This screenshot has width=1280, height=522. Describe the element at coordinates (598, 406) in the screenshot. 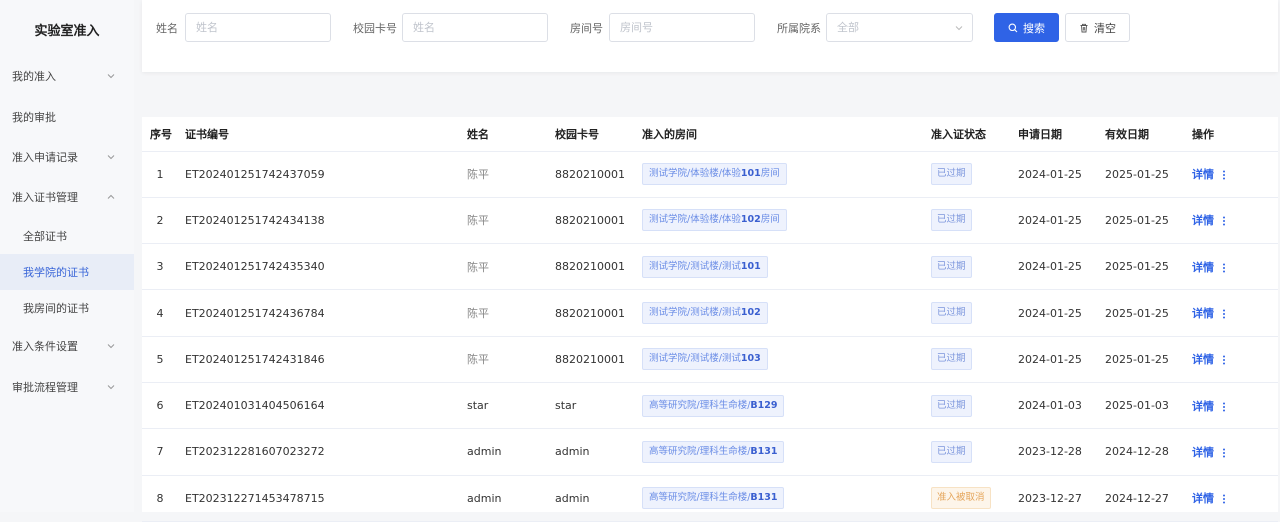

I see `card-number: star` at that location.